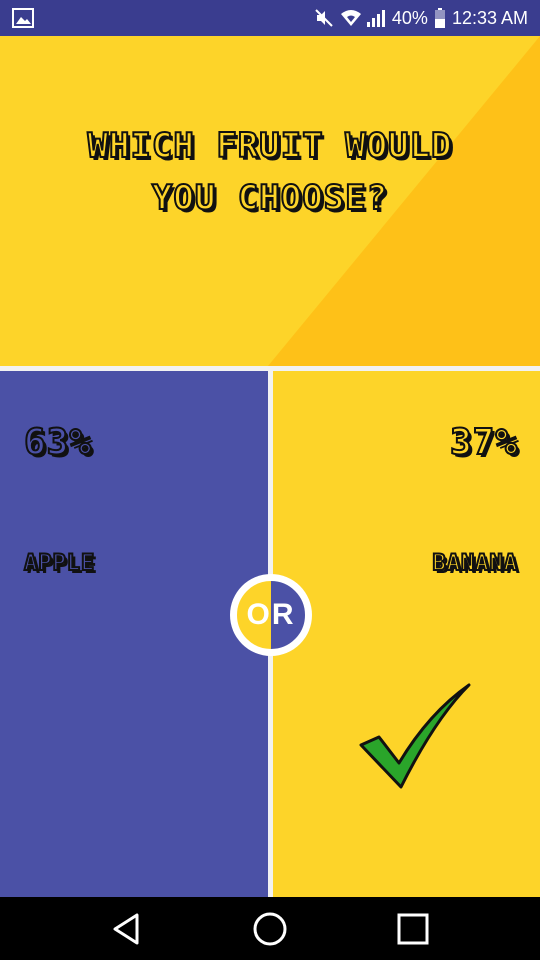 This screenshot has width=540, height=960. I want to click on or-label: OR, so click(271, 614).